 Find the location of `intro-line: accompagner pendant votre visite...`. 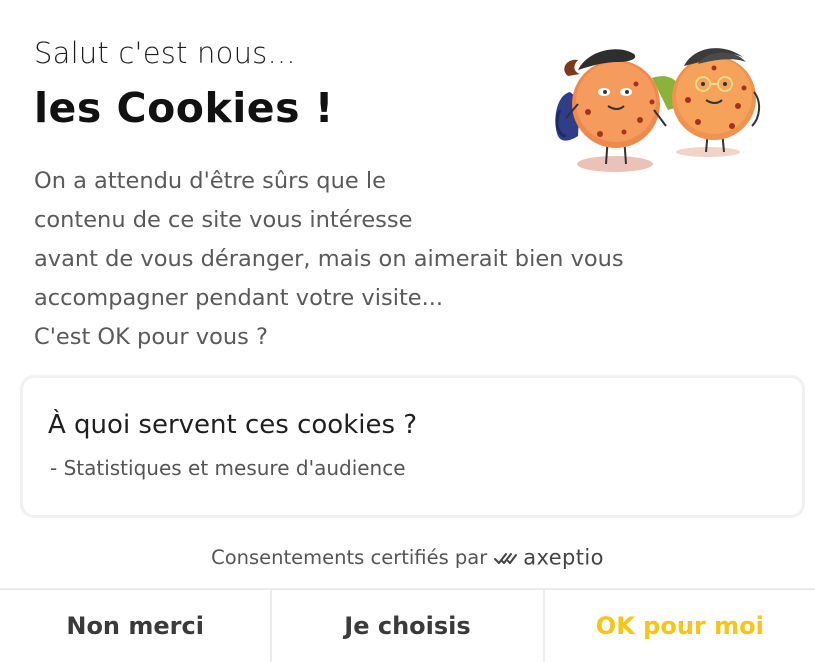

intro-line: accompagner pendant votre visite... is located at coordinates (239, 298).